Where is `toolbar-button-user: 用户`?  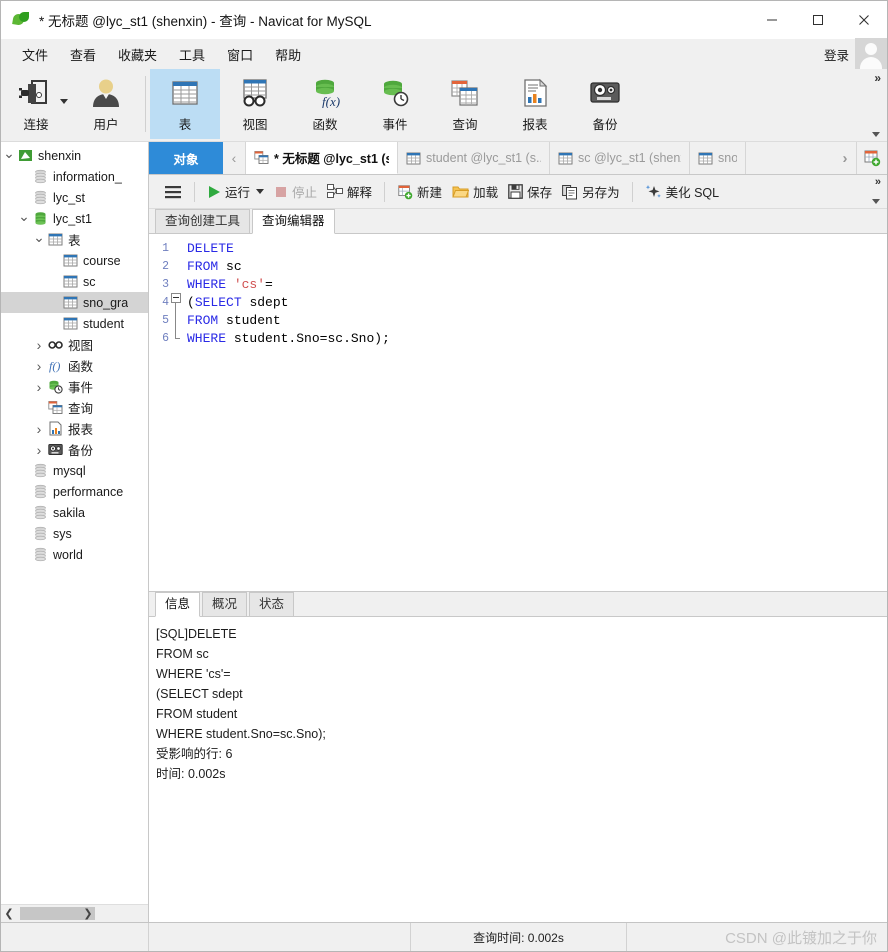 toolbar-button-user: 用户 is located at coordinates (106, 104).